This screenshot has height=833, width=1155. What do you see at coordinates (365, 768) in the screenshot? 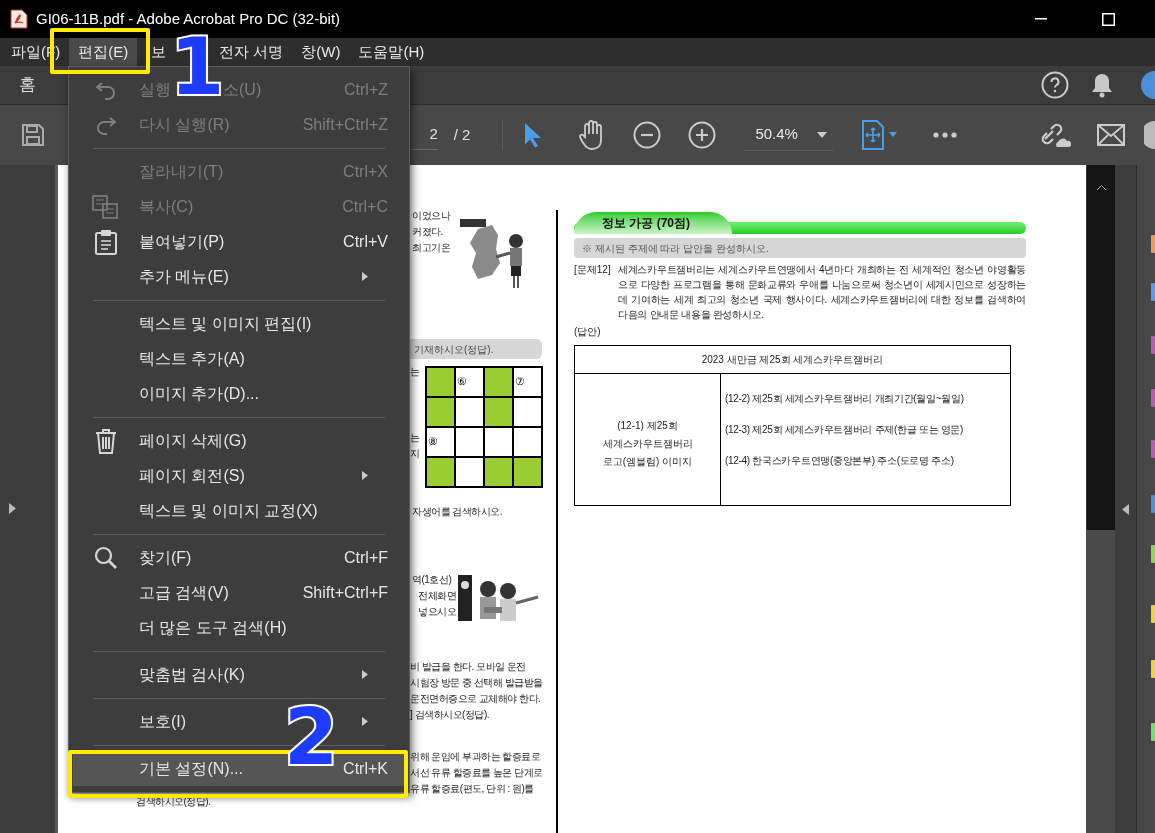
I see `shortcut-text: Ctrl+K` at bounding box center [365, 768].